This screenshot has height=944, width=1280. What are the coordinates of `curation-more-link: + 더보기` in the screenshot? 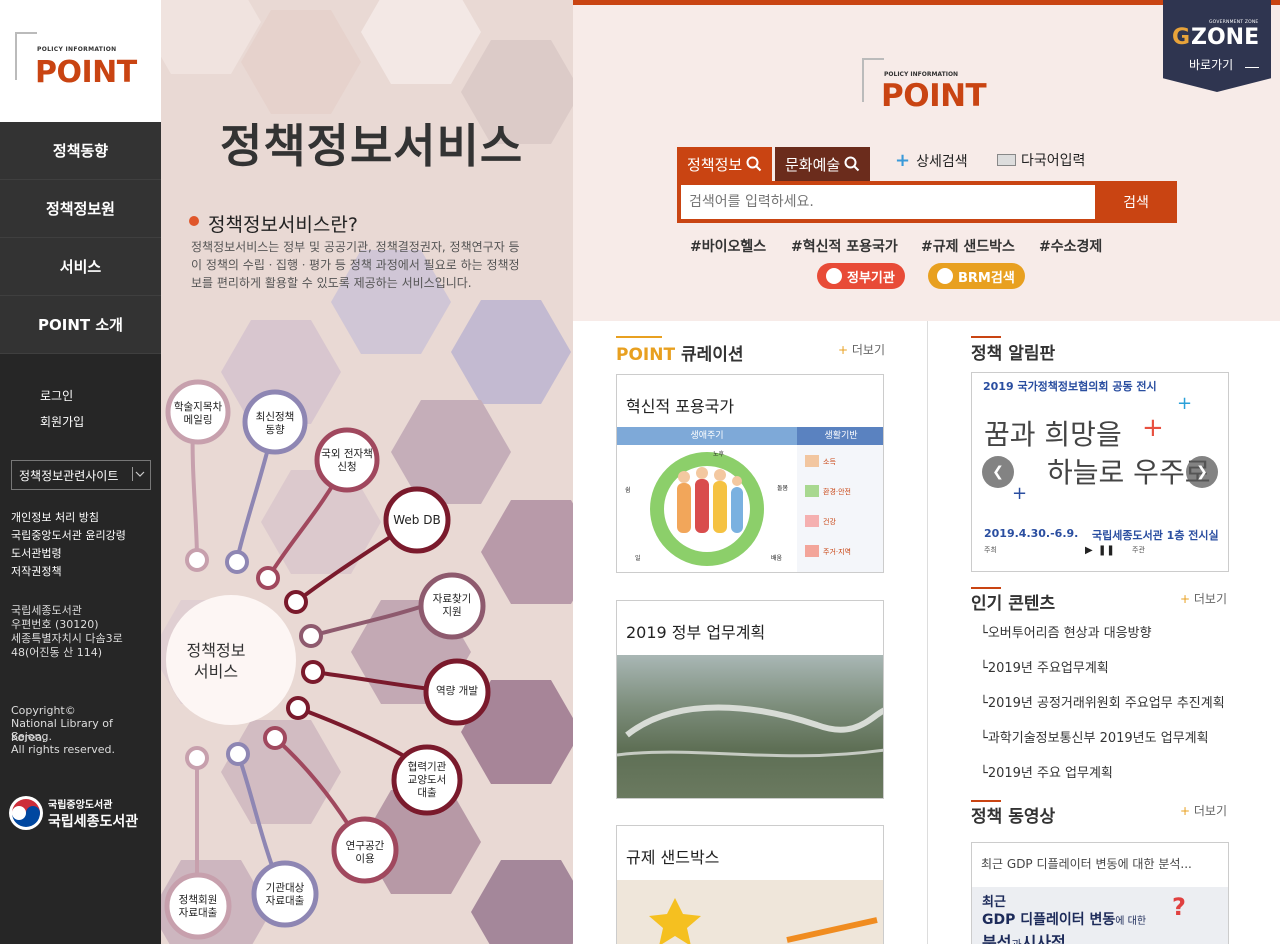 It's located at (861, 349).